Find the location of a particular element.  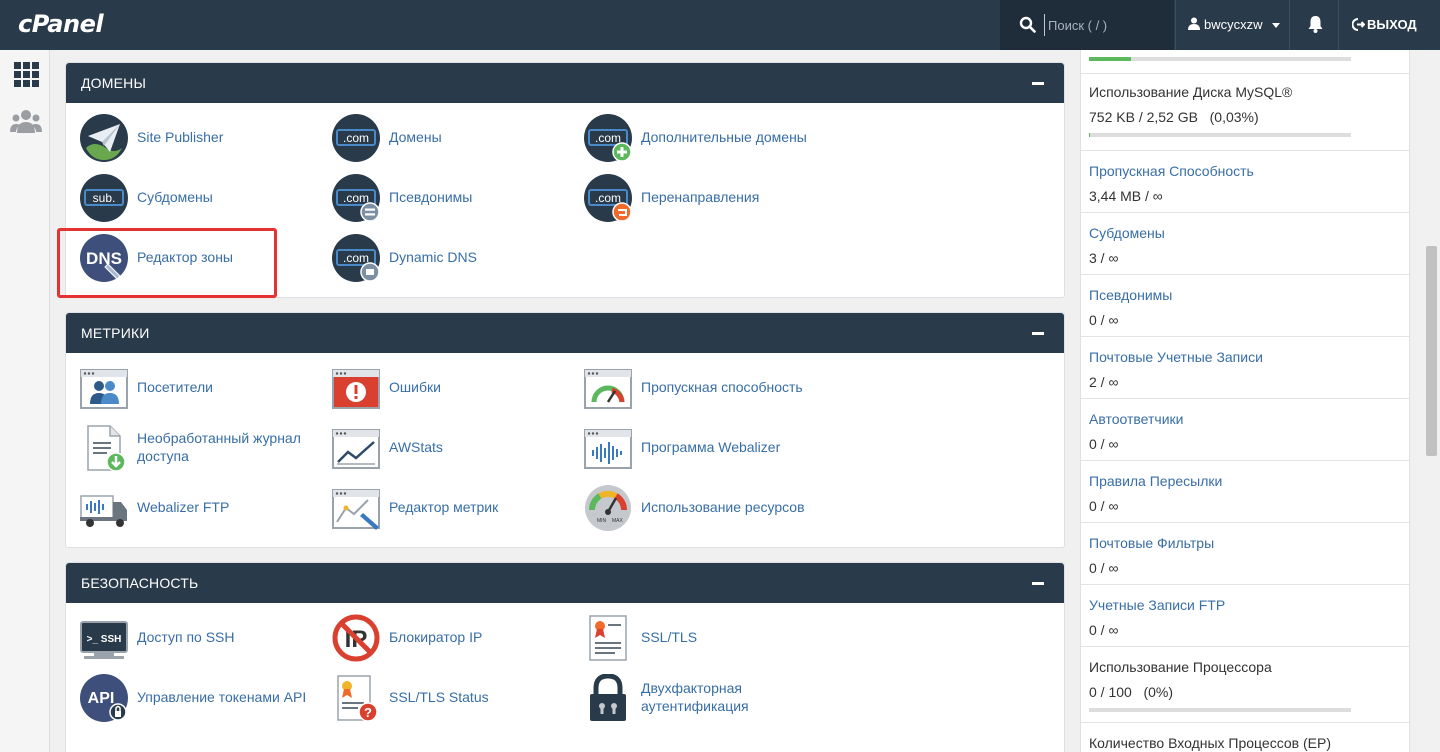

subdomains-link: sub. Субдомены is located at coordinates (191, 197).